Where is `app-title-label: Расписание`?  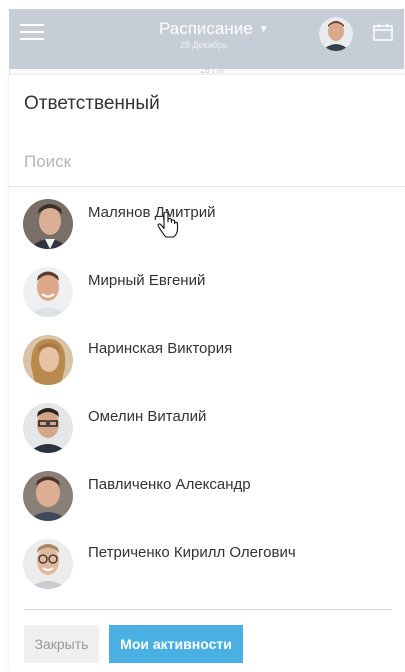 app-title-label: Расписание is located at coordinates (206, 28).